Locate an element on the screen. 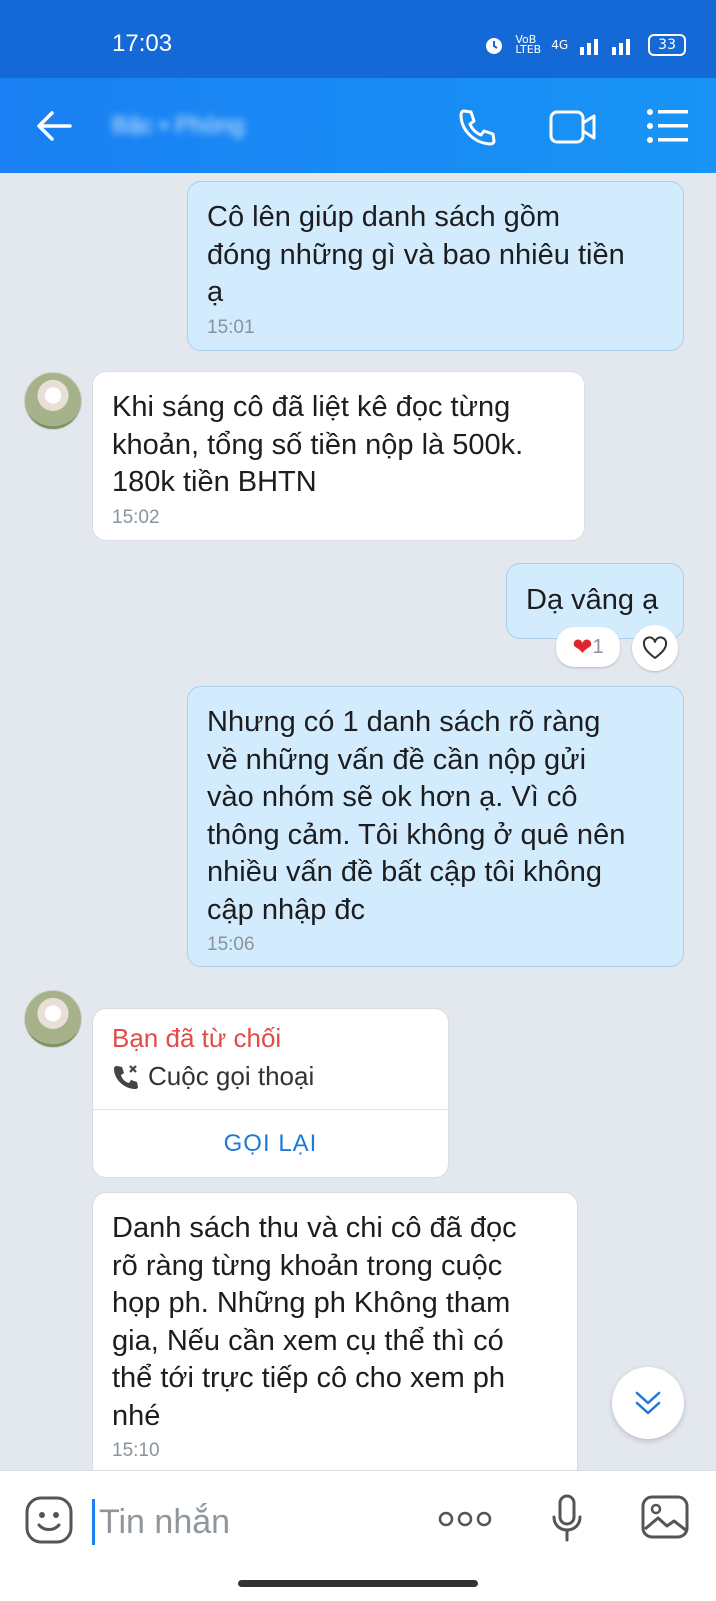 This screenshot has height=1601, width=716. call-type: Cuộc gọi thoại is located at coordinates (213, 1076).